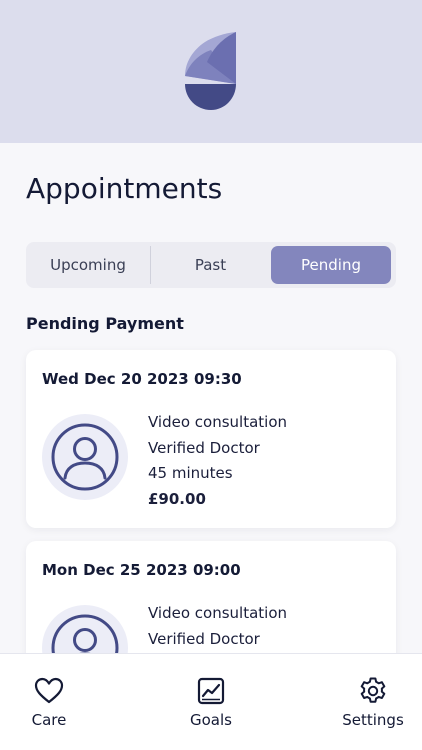 This screenshot has height=750, width=422. I want to click on tab-goals-label: Goals, so click(211, 720).